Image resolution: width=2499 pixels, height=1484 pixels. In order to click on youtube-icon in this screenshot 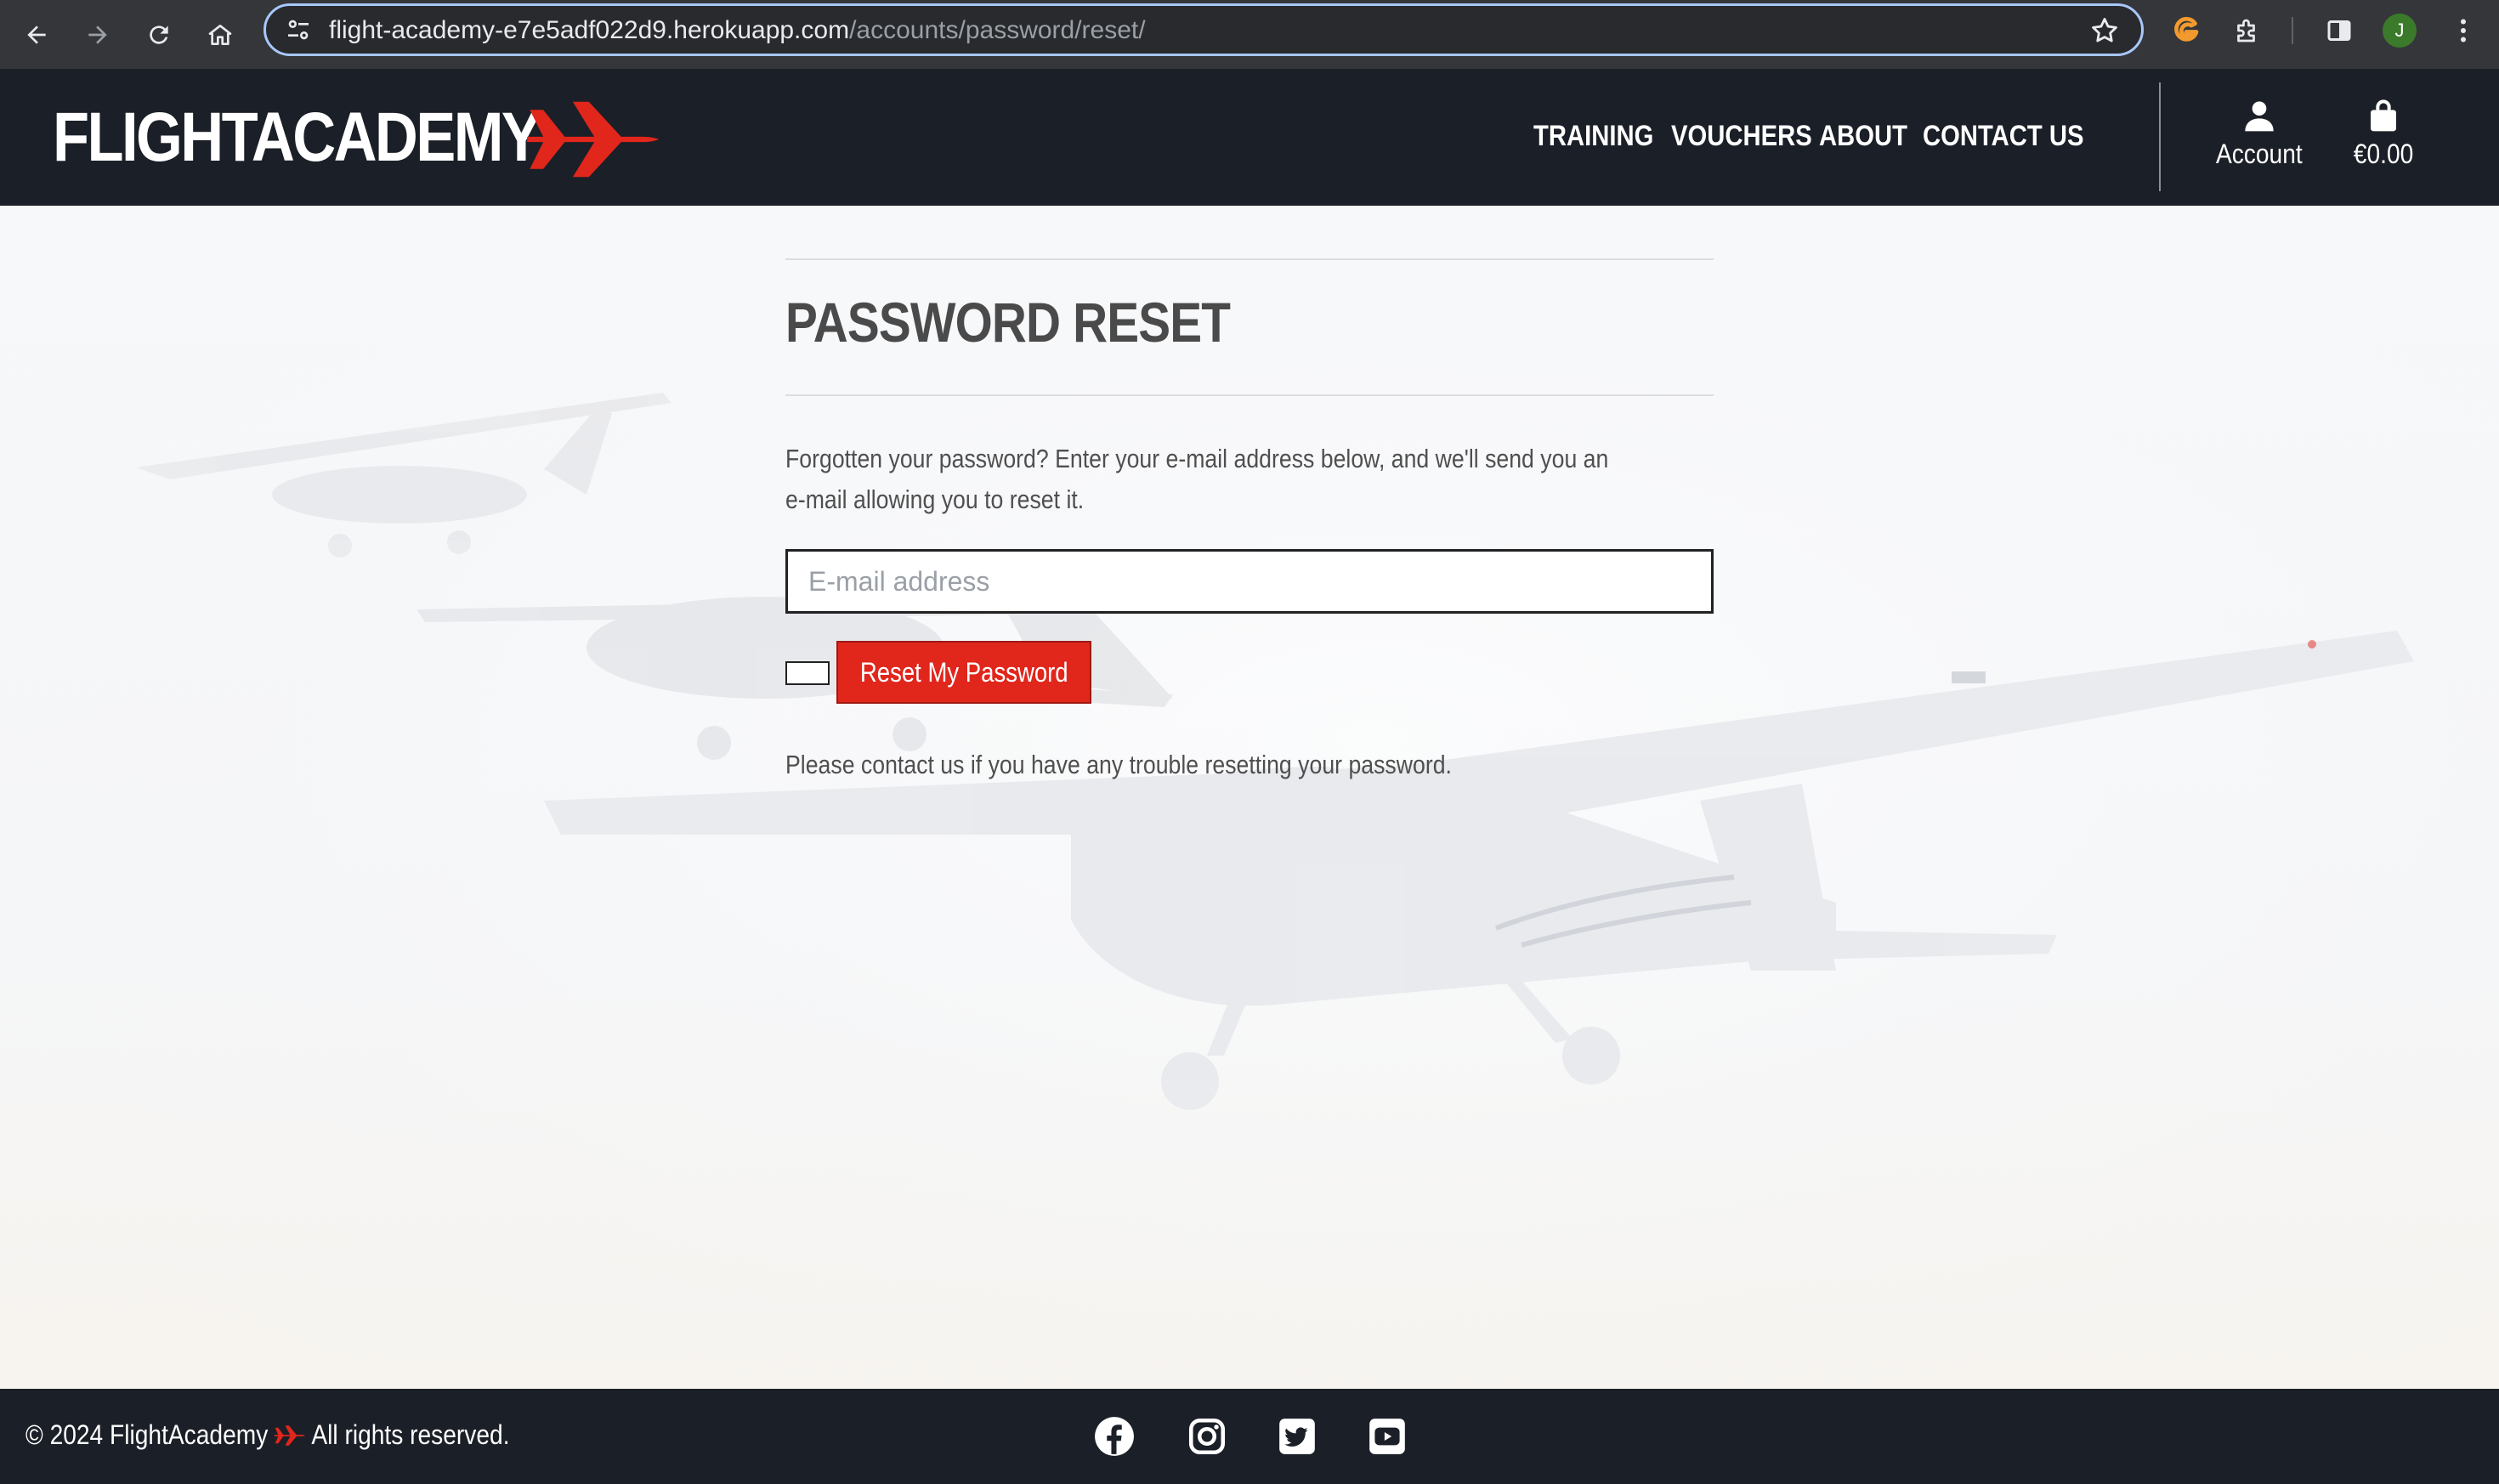, I will do `click(1387, 1436)`.